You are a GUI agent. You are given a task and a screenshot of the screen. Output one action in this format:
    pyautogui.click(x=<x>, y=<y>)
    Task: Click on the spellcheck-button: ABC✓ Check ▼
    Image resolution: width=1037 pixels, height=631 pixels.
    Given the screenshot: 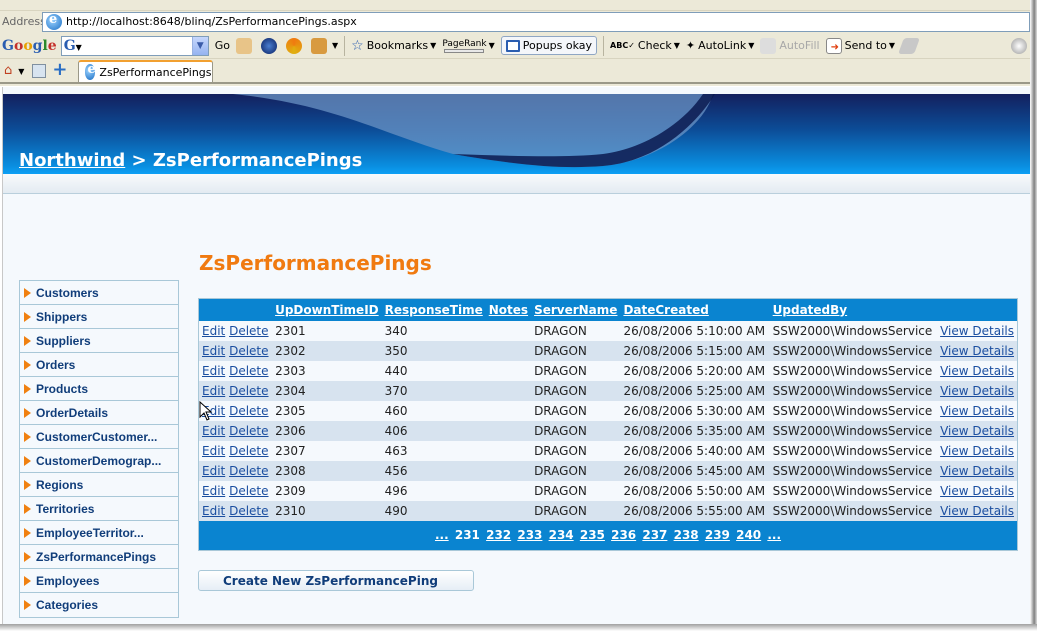 What is the action you would take?
    pyautogui.click(x=645, y=45)
    